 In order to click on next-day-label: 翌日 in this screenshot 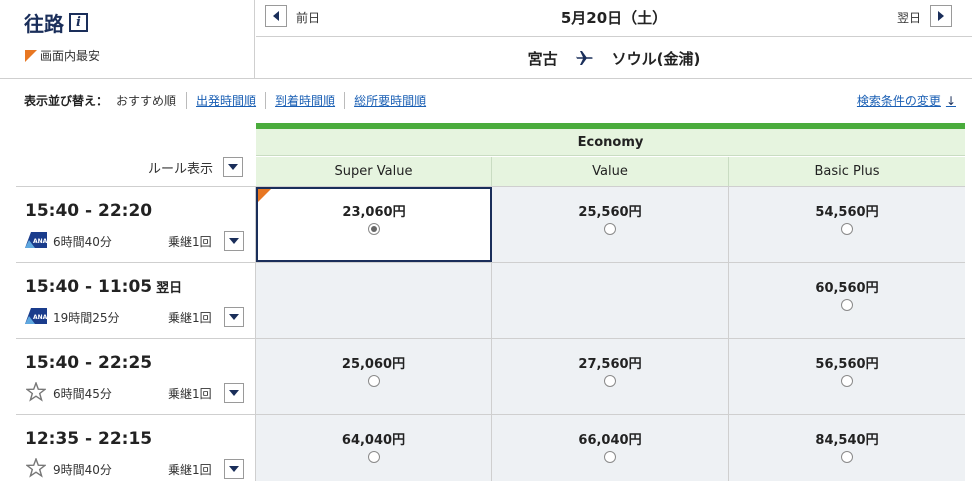, I will do `click(909, 17)`.